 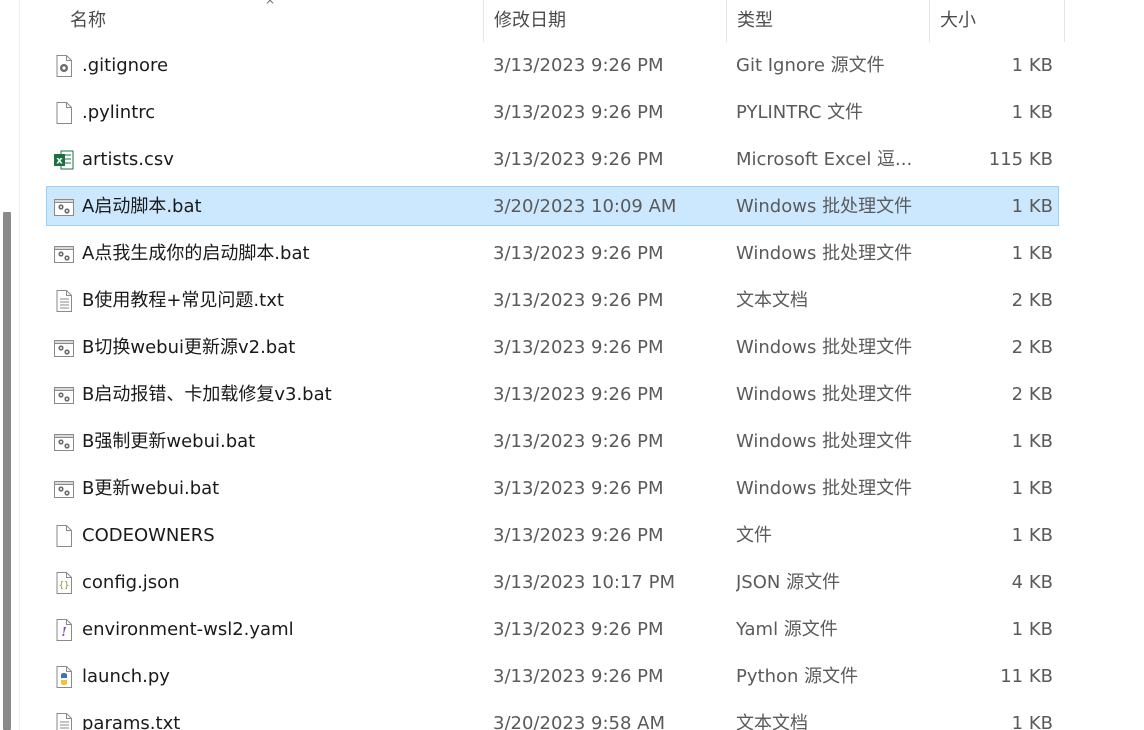 I want to click on file-name: B使用教程+常见问题.txt, so click(x=183, y=300).